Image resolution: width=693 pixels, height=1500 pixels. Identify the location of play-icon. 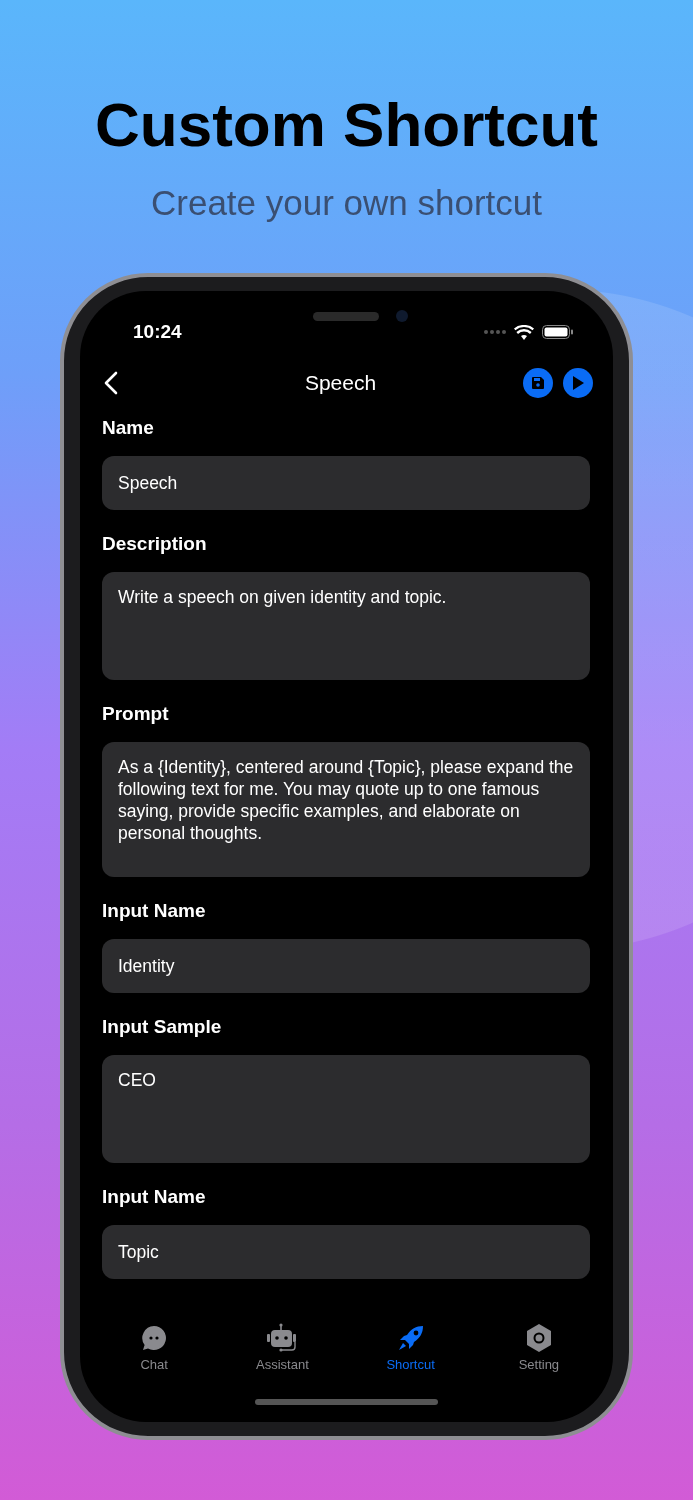
(578, 383).